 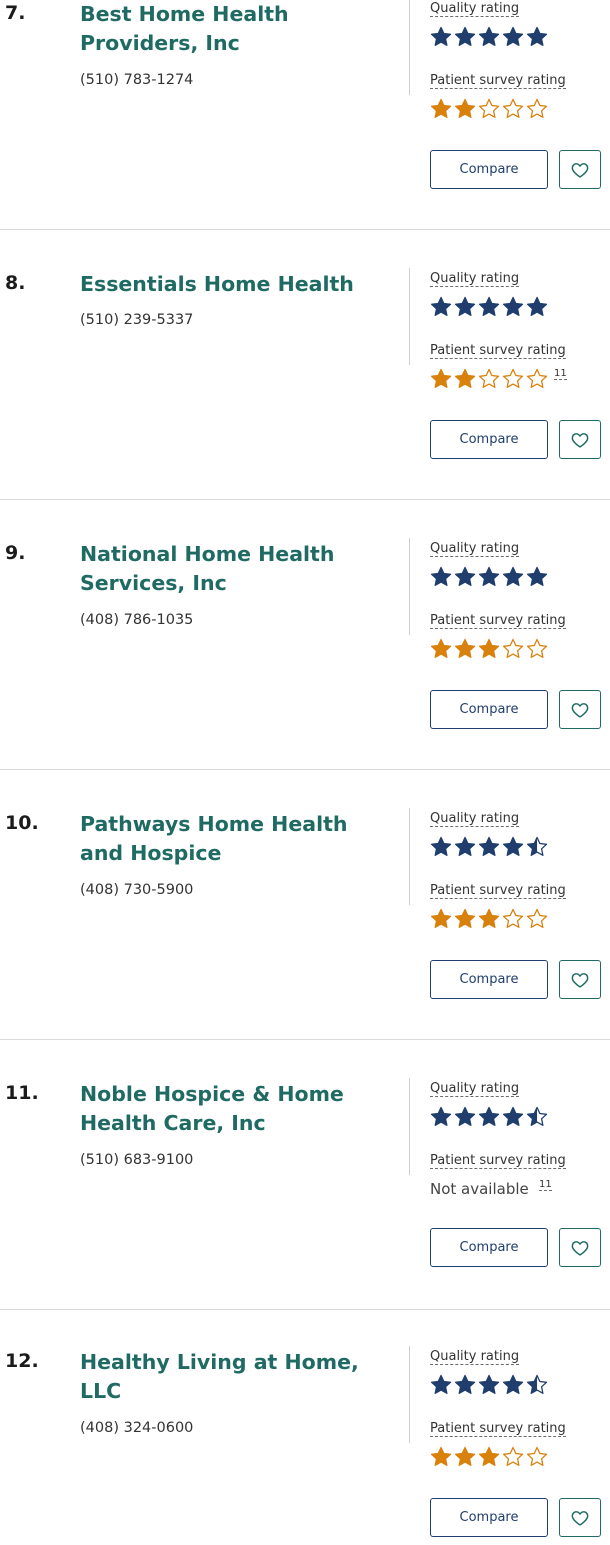 I want to click on provider-name-link: Best Home Health Providers, Inc, so click(x=237, y=29).